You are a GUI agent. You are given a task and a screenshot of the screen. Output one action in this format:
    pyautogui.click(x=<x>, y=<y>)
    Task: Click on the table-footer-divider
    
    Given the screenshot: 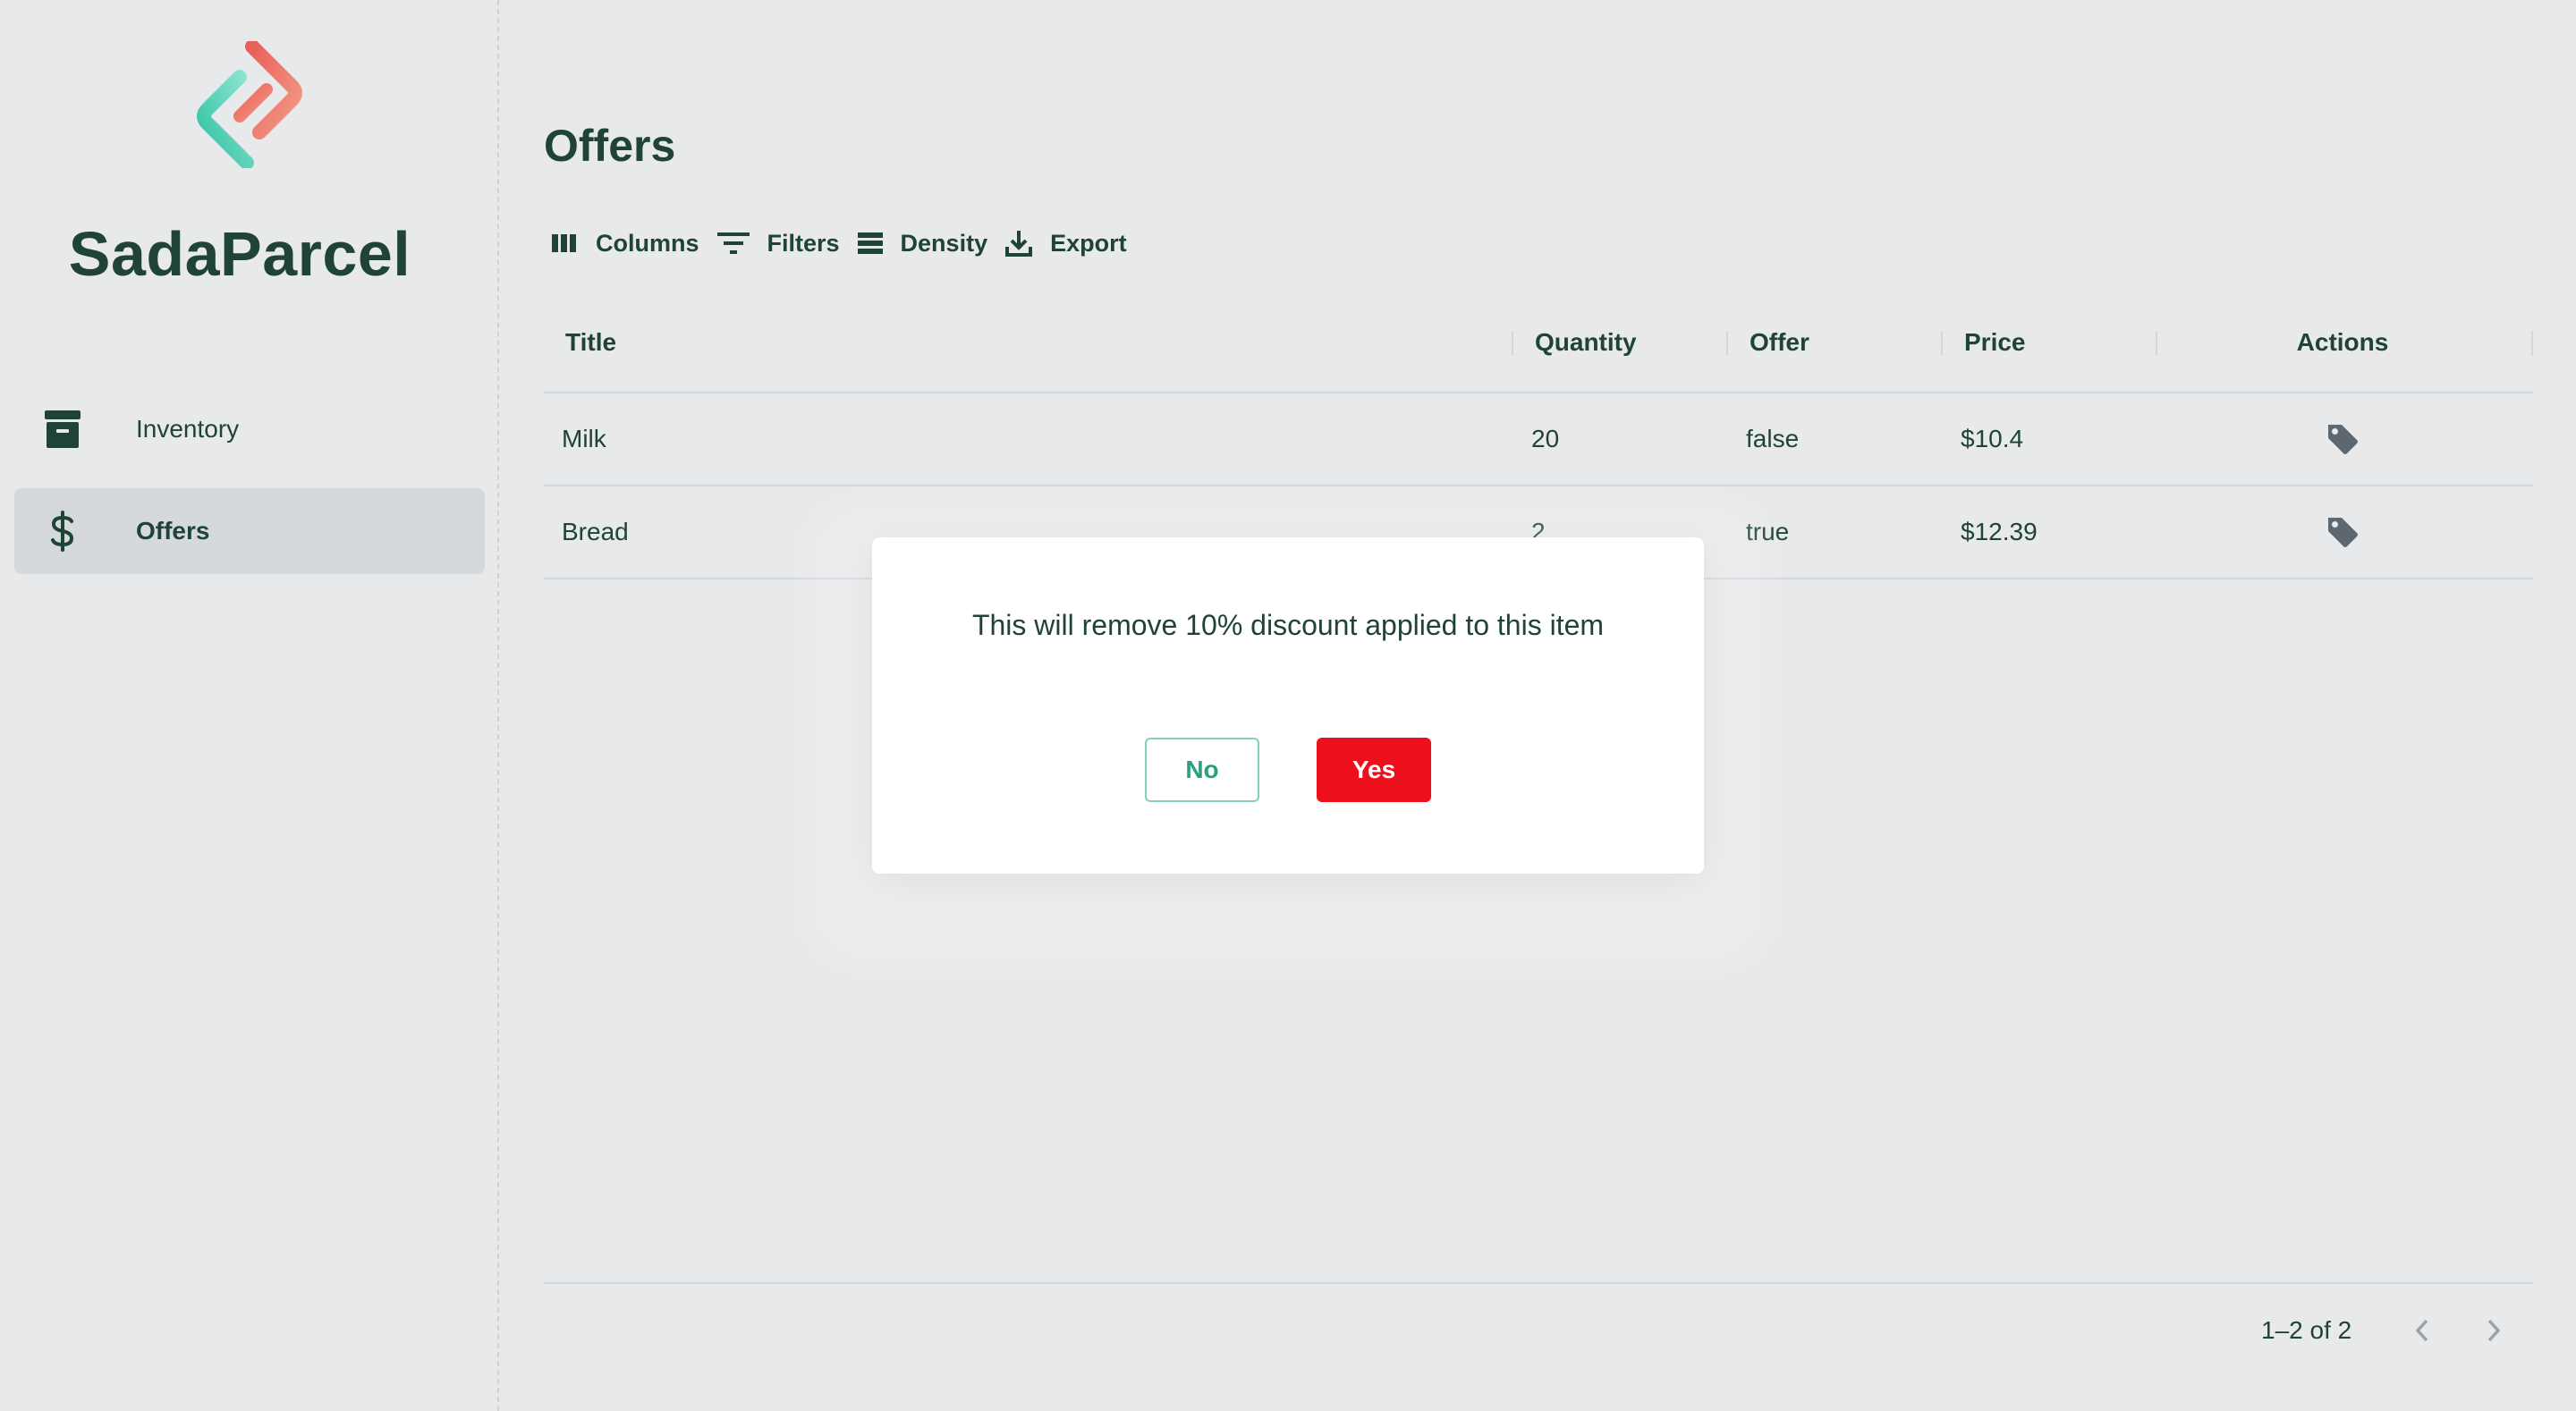 What is the action you would take?
    pyautogui.click(x=1538, y=1283)
    